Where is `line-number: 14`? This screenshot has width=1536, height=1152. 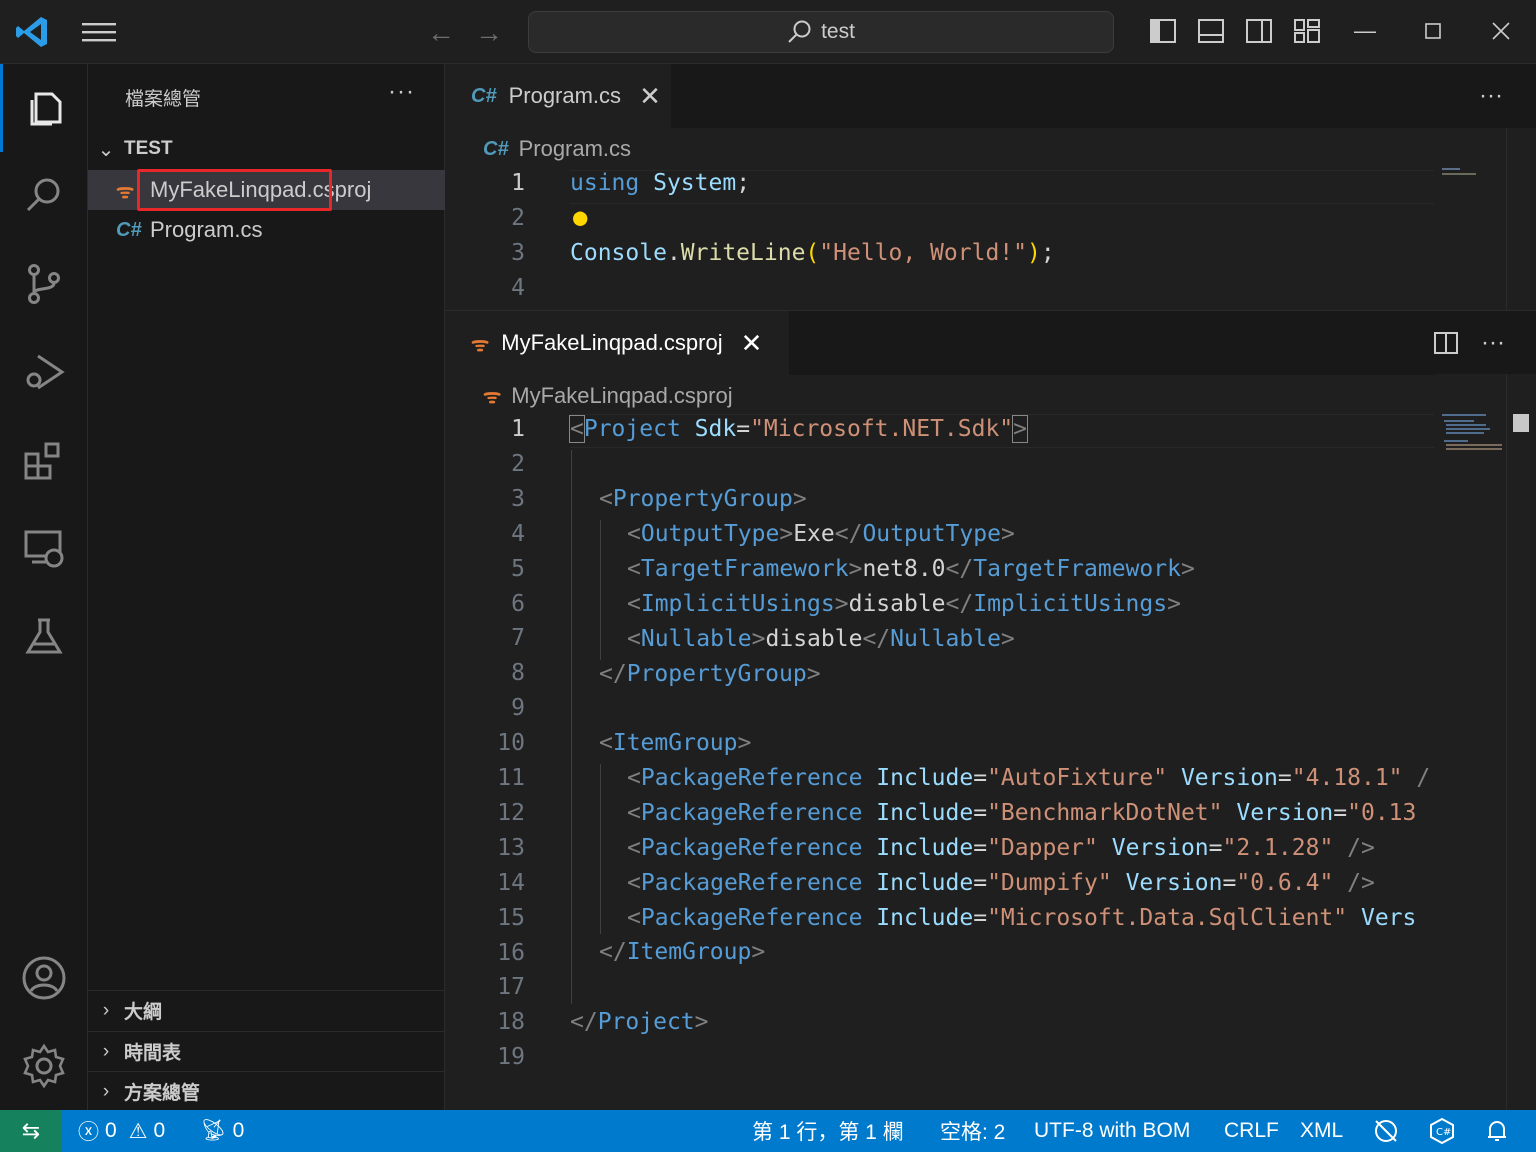 line-number: 14 is located at coordinates (511, 882).